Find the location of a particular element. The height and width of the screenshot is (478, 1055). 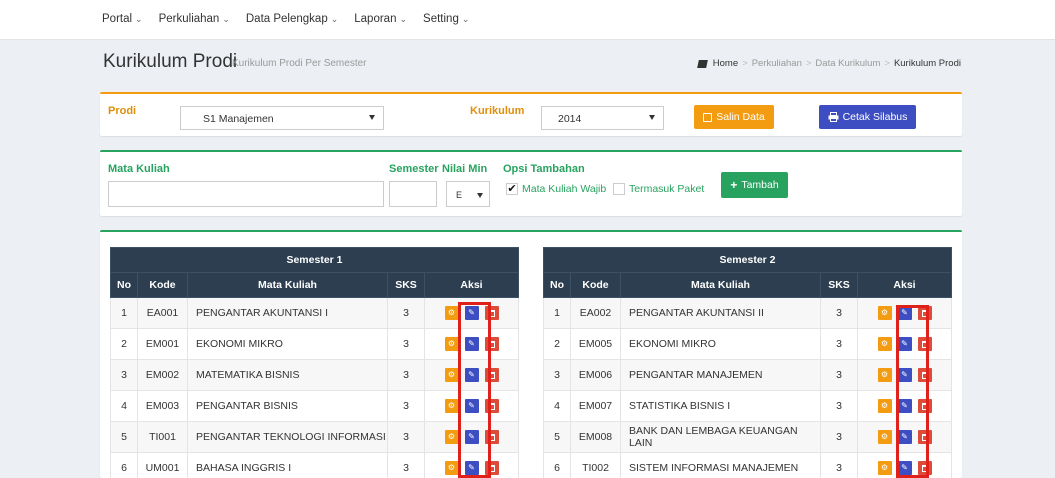

cell-mata-kuliah: PENGANTAR AKUNTANSI II is located at coordinates (720, 313).